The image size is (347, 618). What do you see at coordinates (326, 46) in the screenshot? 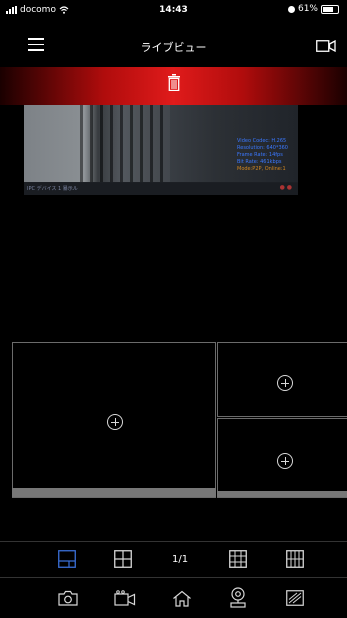
I see `camera-icon` at bounding box center [326, 46].